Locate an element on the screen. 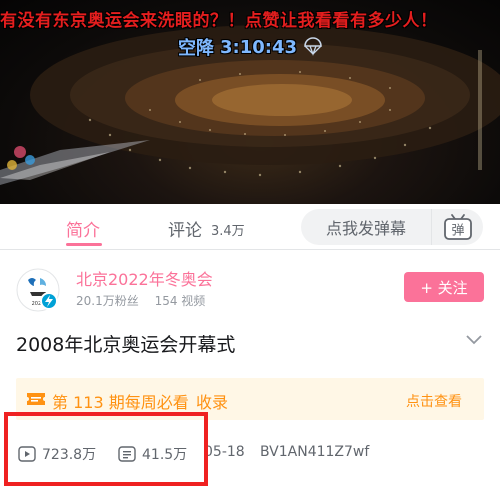  tab-intro: 简介 is located at coordinates (83, 228).